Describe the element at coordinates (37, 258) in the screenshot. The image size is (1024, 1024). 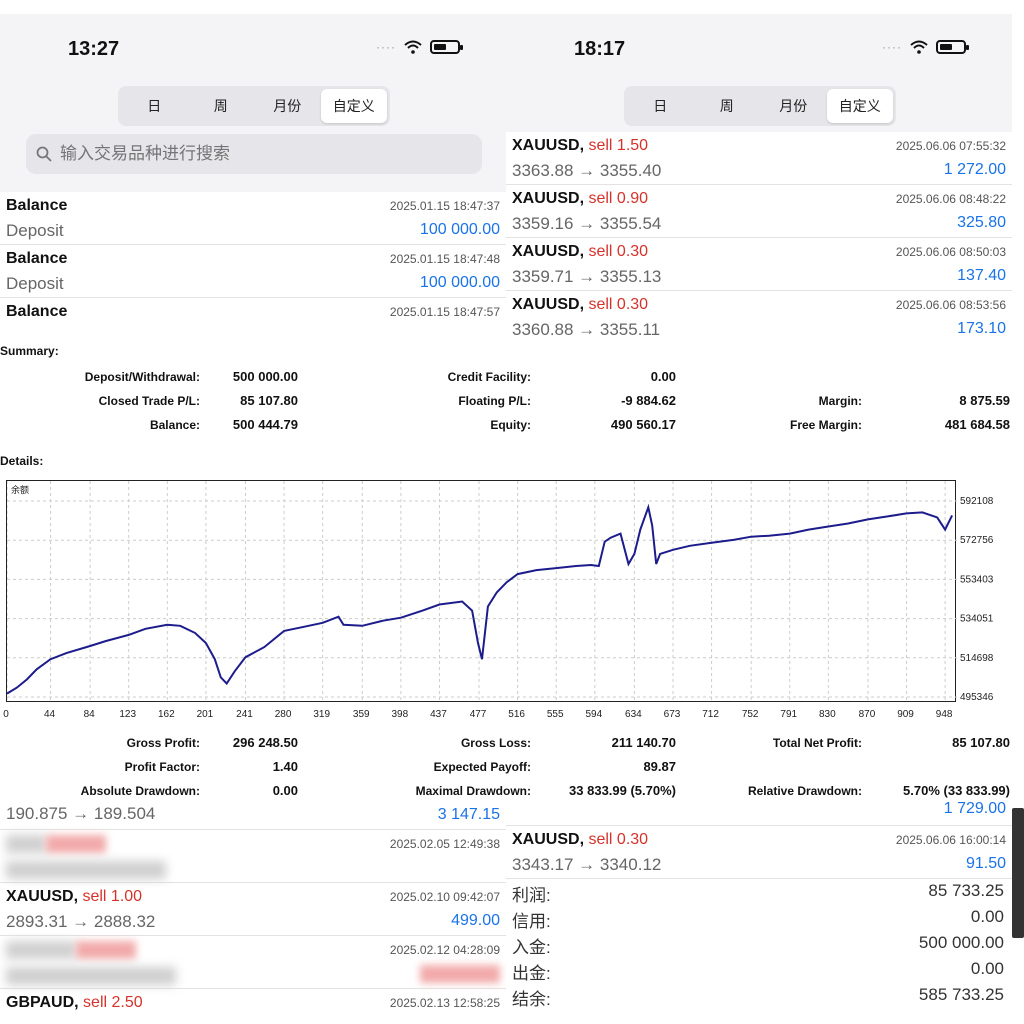
I see `row-title: Balance` at that location.